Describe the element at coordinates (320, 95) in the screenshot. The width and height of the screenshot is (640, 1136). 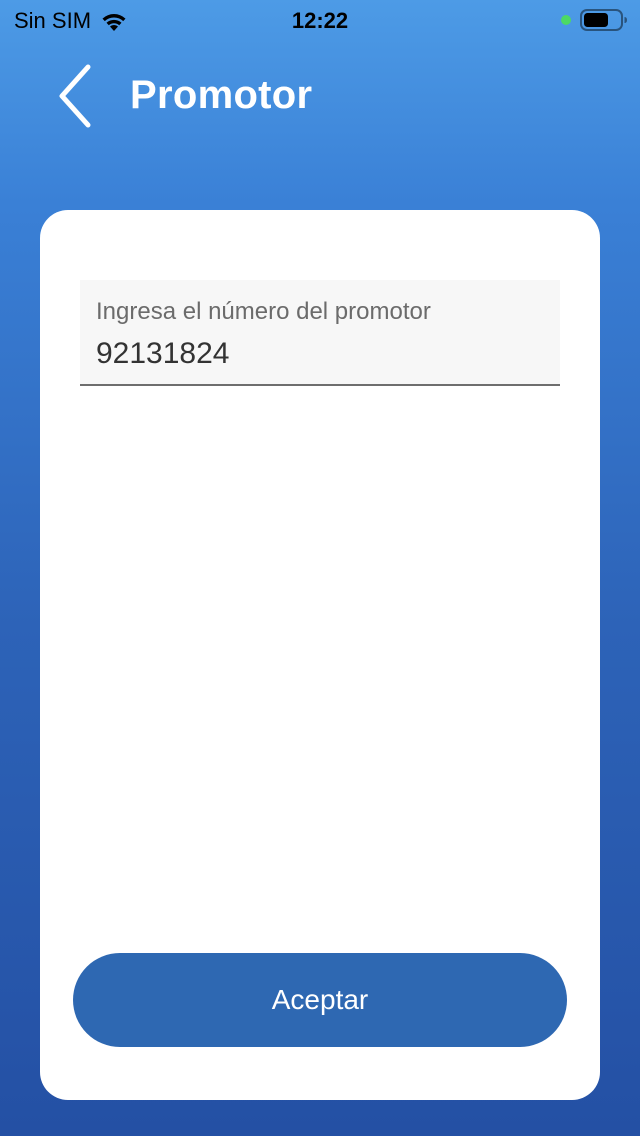
I see `navigation-bar: Promotor` at that location.